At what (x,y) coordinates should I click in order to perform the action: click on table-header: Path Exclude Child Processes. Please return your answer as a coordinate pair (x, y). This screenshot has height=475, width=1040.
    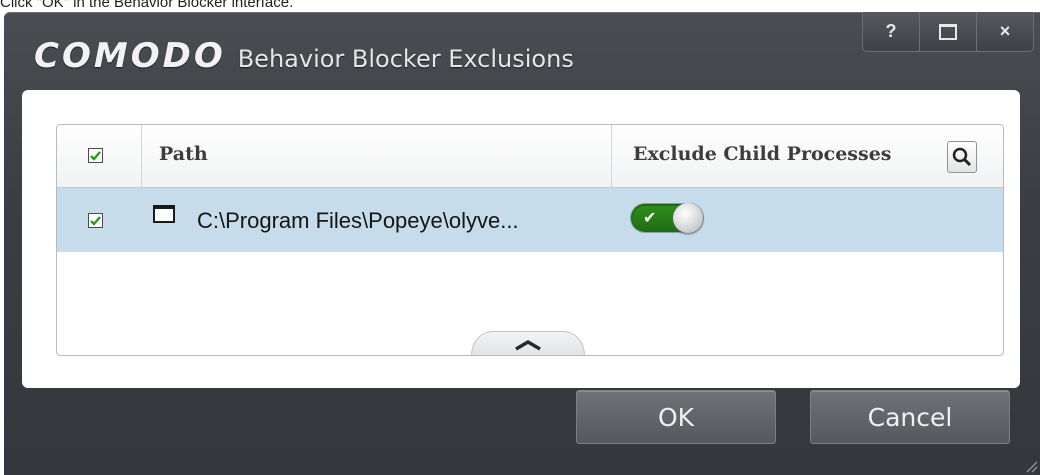
    Looking at the image, I should click on (530, 156).